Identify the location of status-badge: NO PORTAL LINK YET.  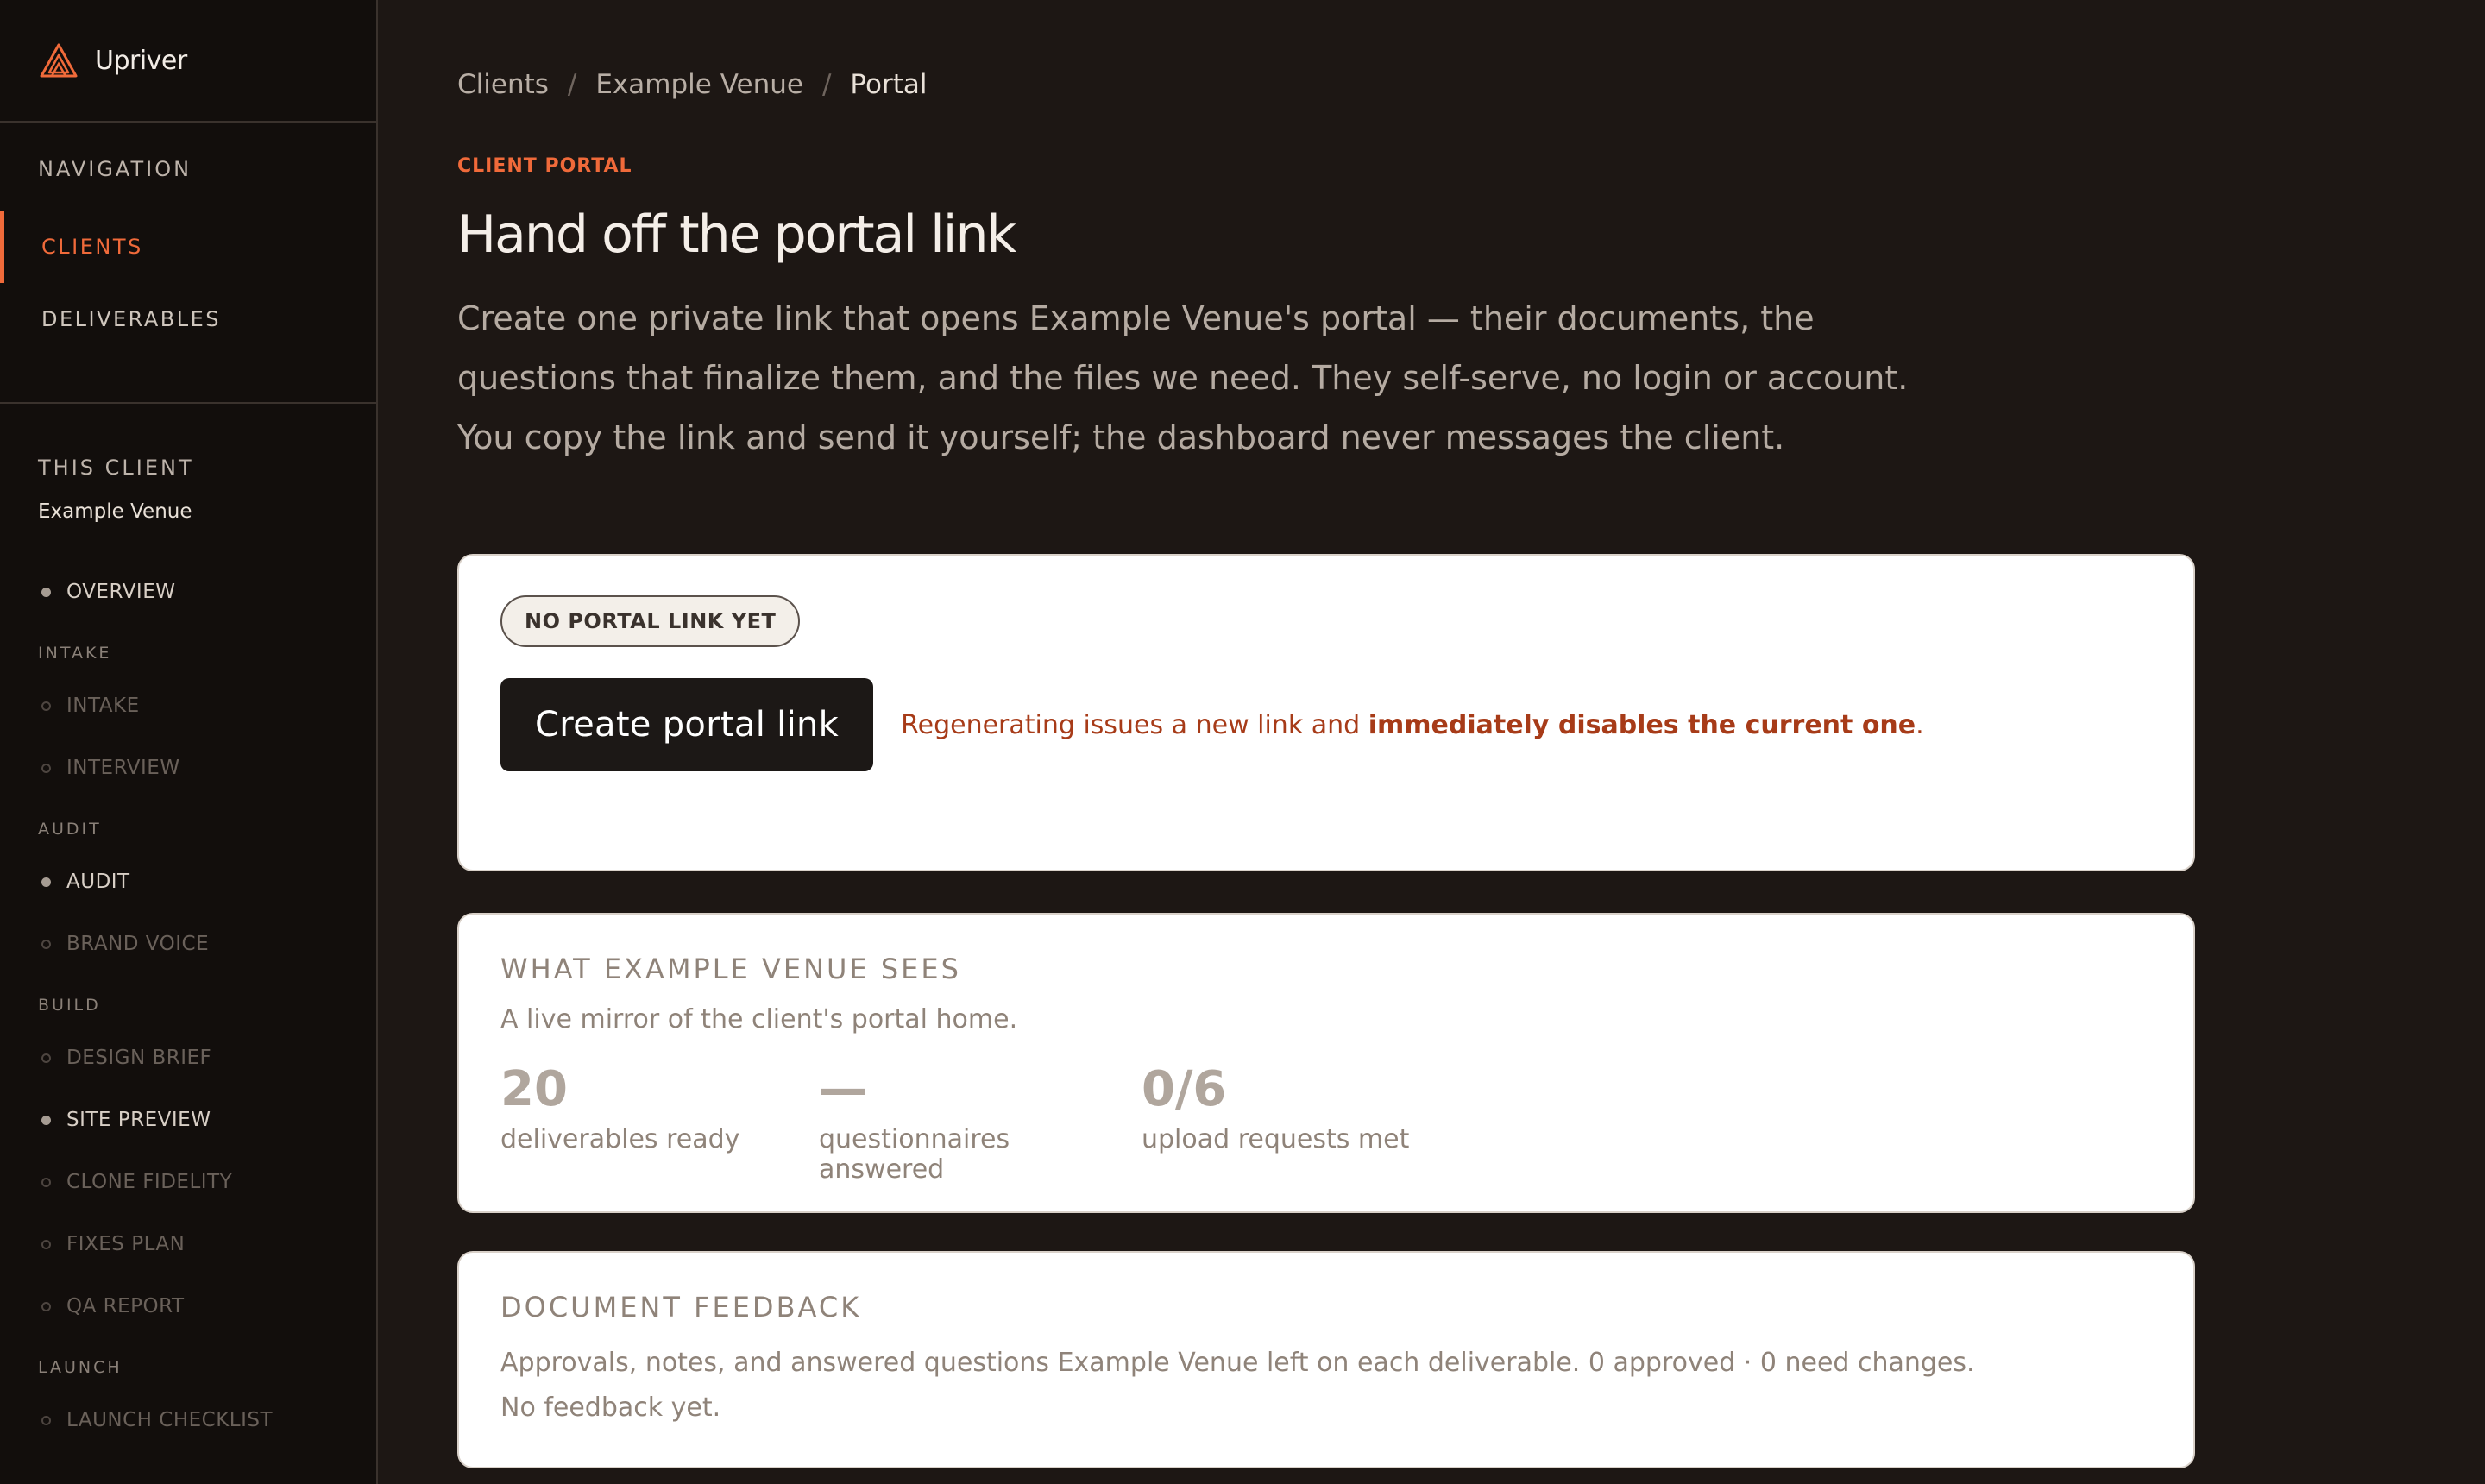
(650, 621).